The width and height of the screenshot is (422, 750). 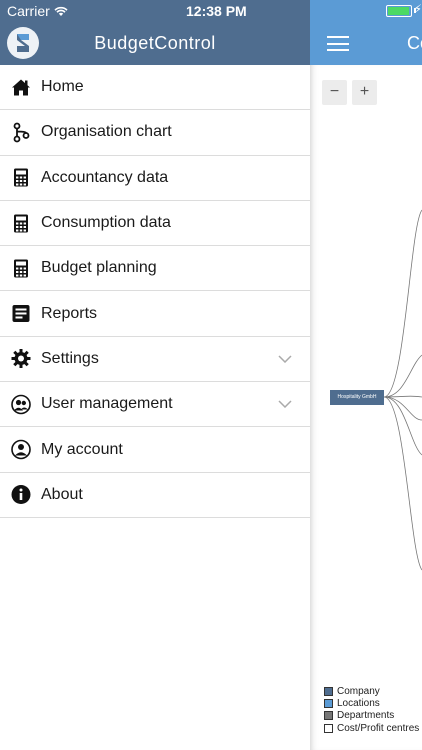 What do you see at coordinates (20, 358) in the screenshot?
I see `gear-icon` at bounding box center [20, 358].